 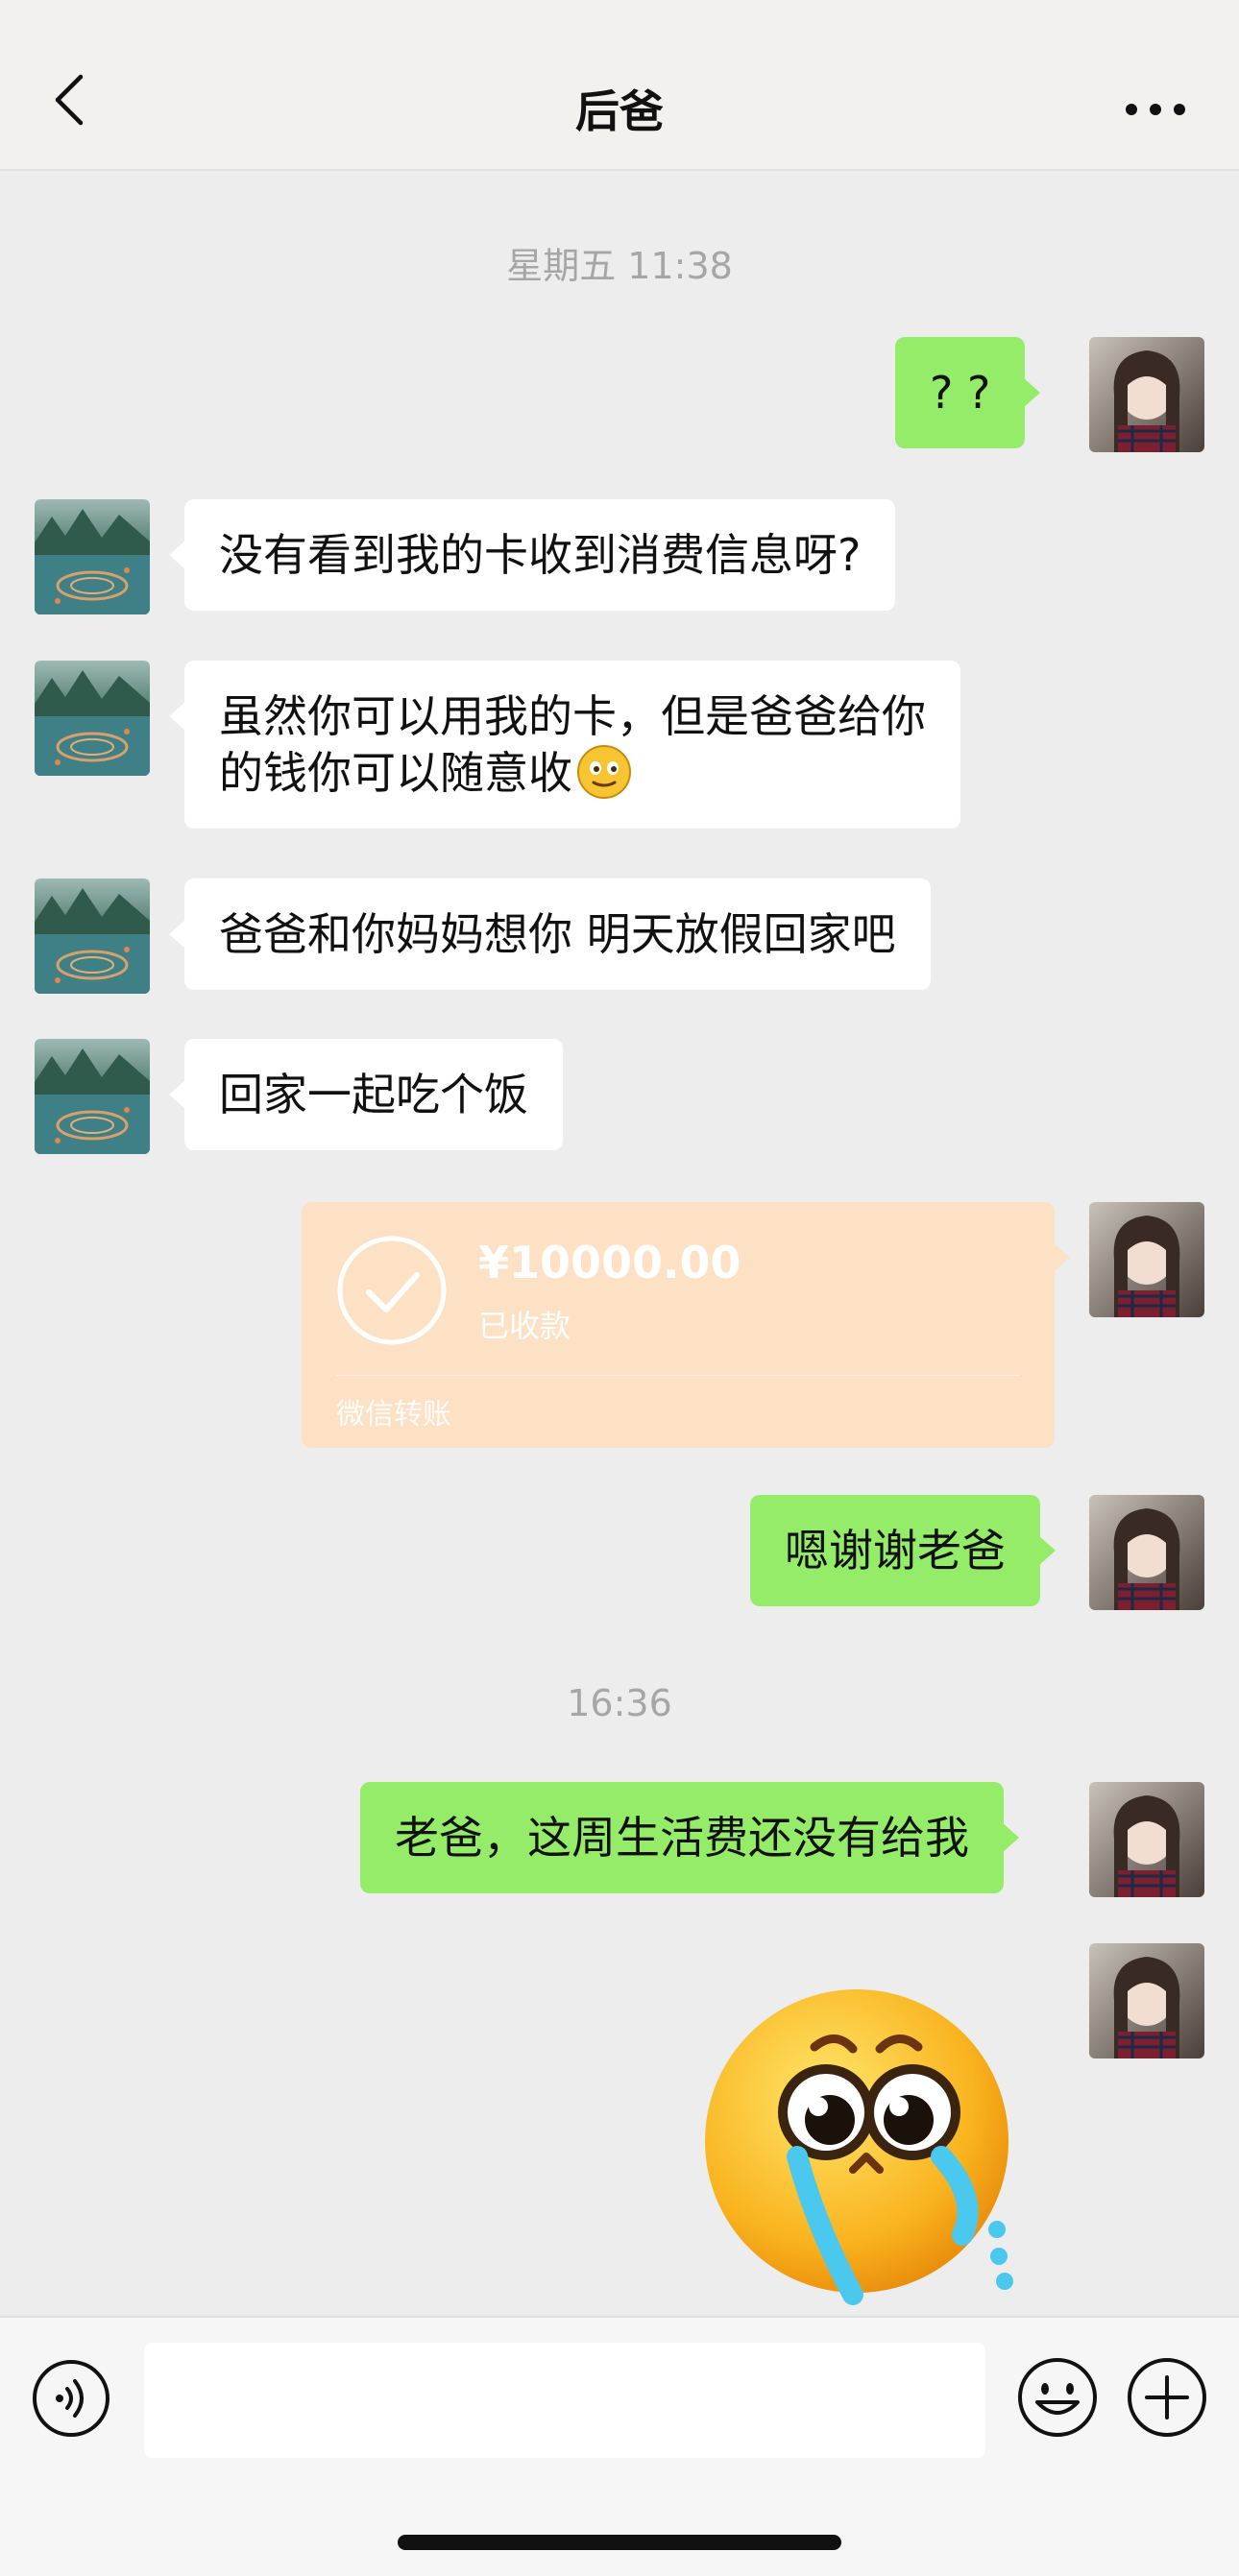 I want to click on more-button, so click(x=1155, y=109).